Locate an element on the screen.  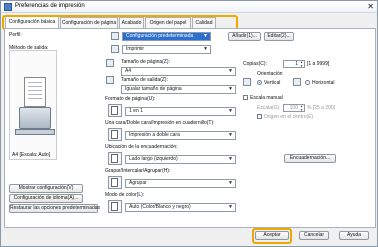
color-mode-value: Auto (Color/Blanco y negro) is located at coordinates (160, 207).